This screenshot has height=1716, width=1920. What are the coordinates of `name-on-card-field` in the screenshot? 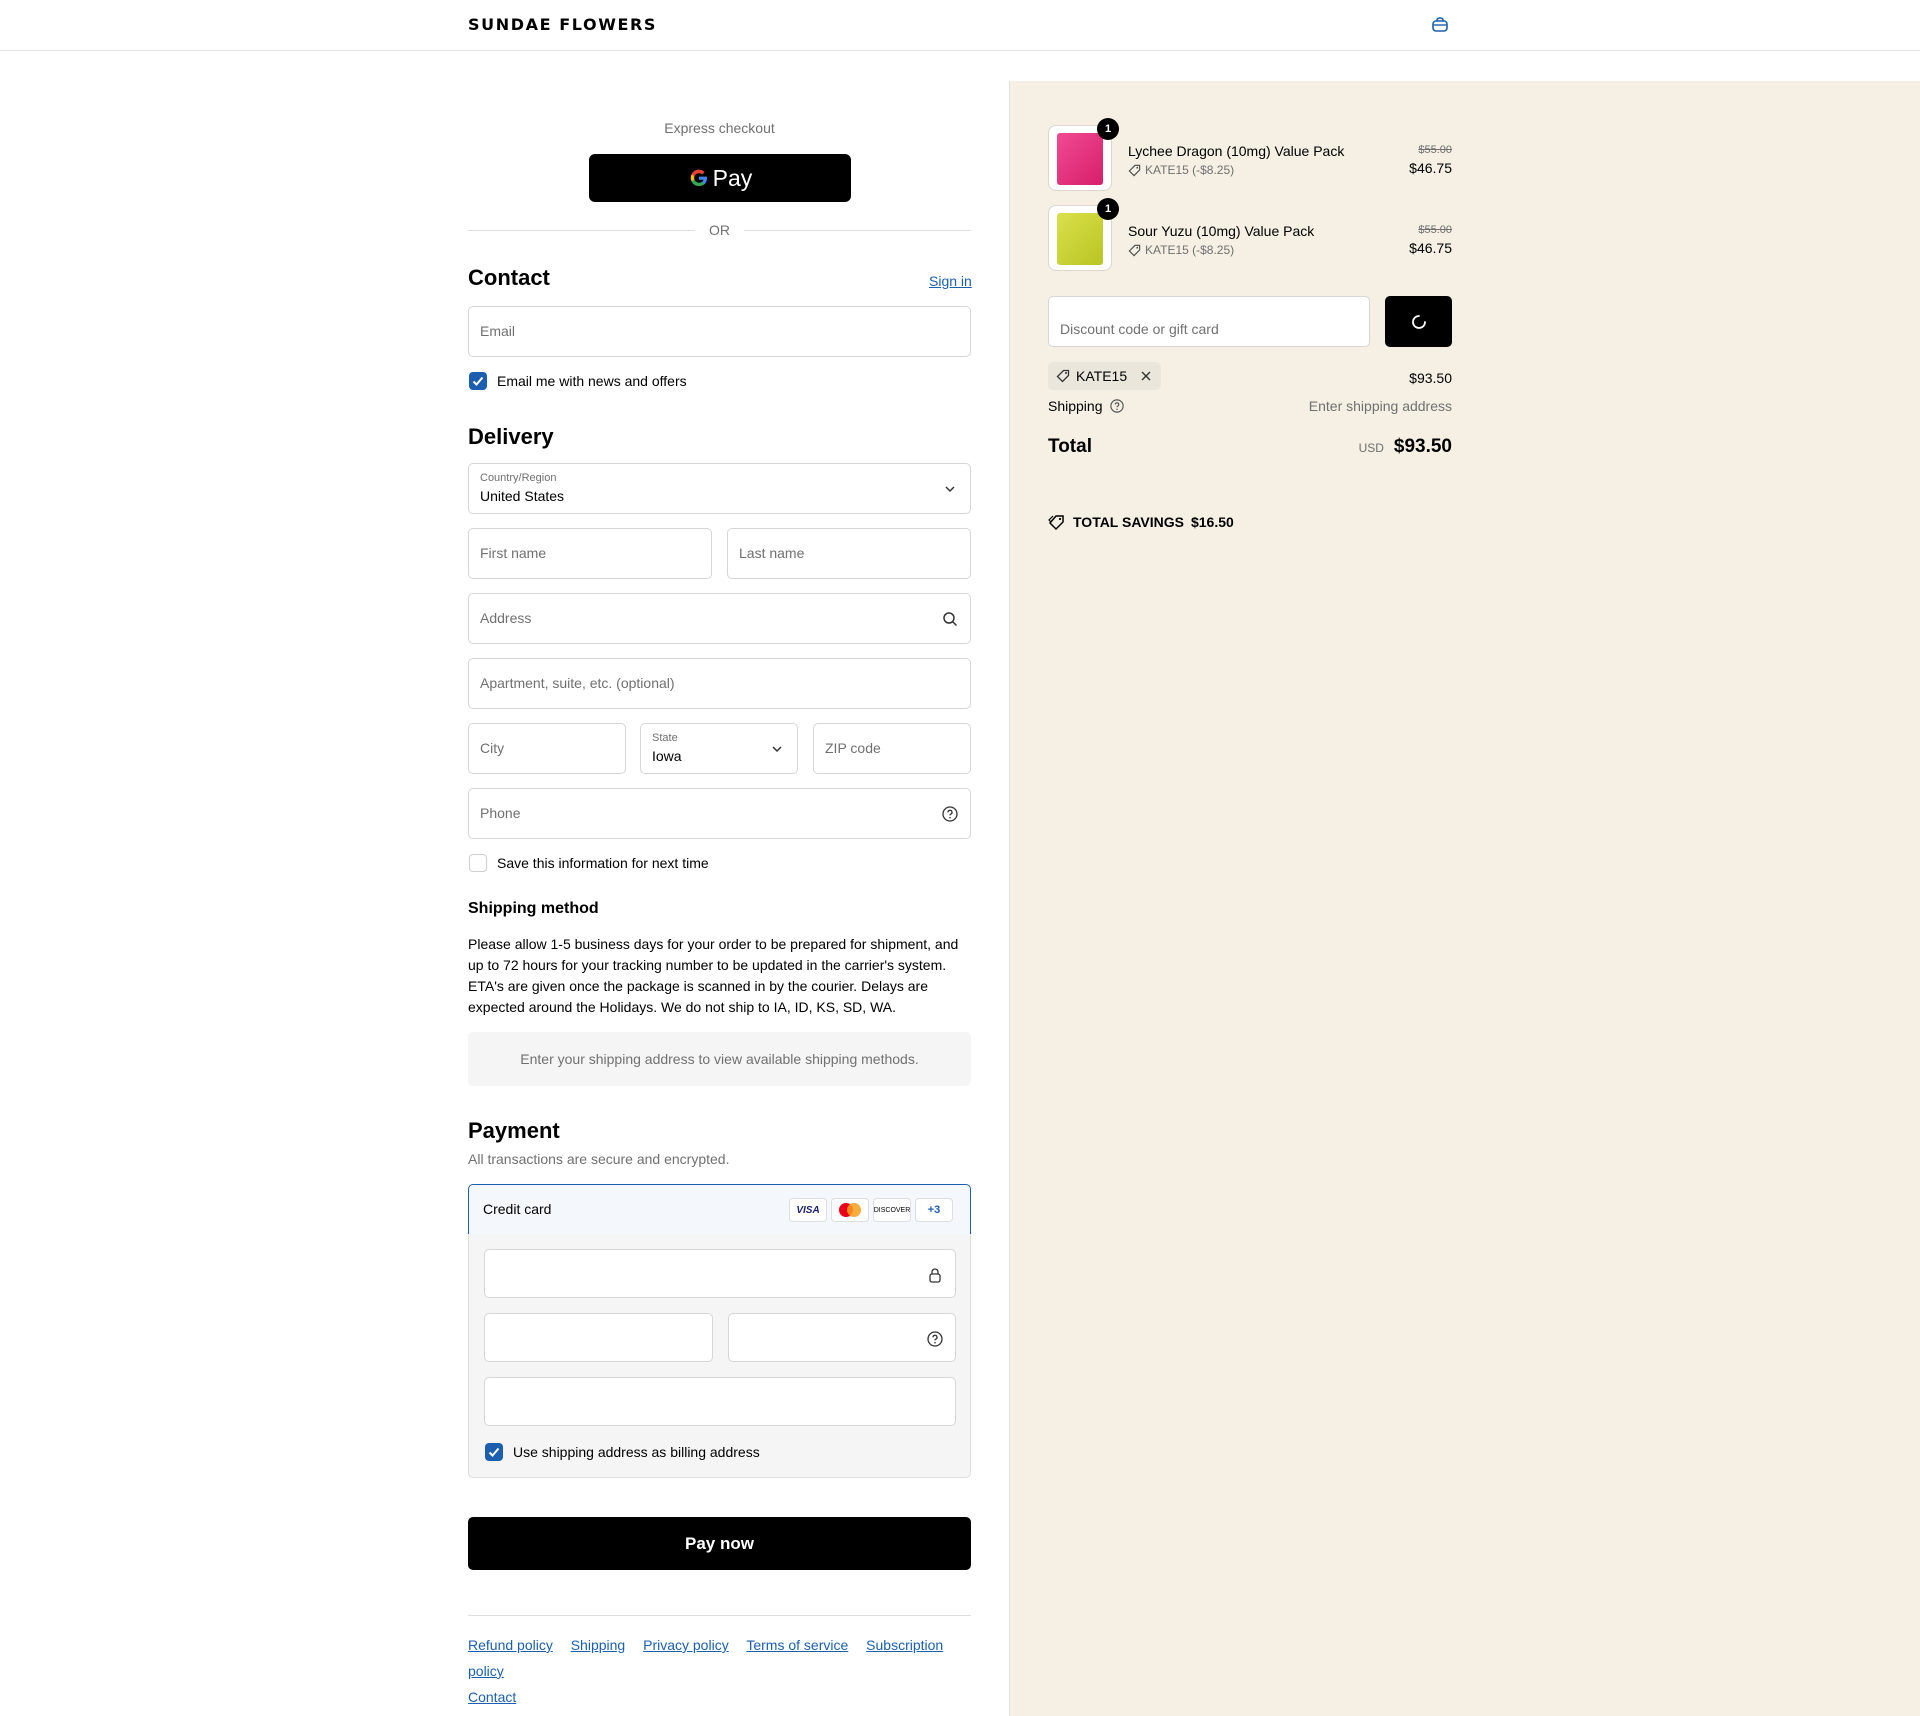 It's located at (720, 1401).